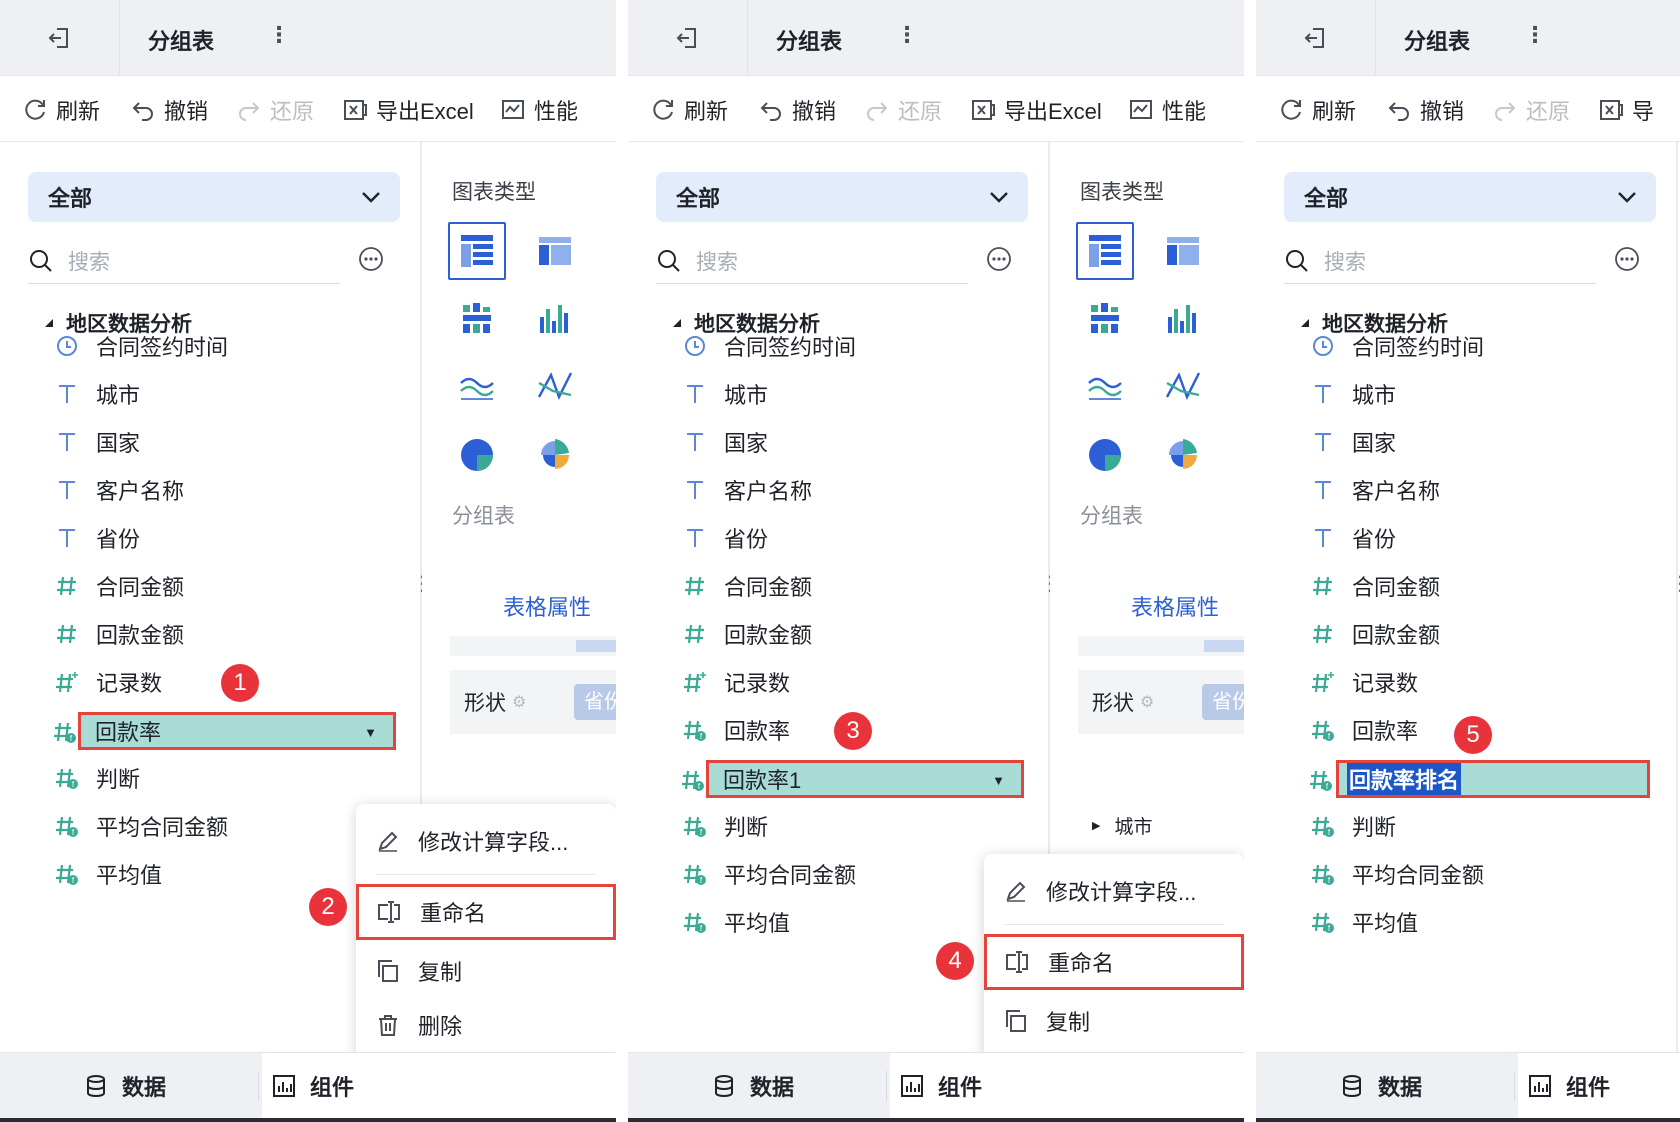 Image resolution: width=1680 pixels, height=1122 pixels. Describe the element at coordinates (555, 319) in the screenshot. I see `column-chart-icon` at that location.